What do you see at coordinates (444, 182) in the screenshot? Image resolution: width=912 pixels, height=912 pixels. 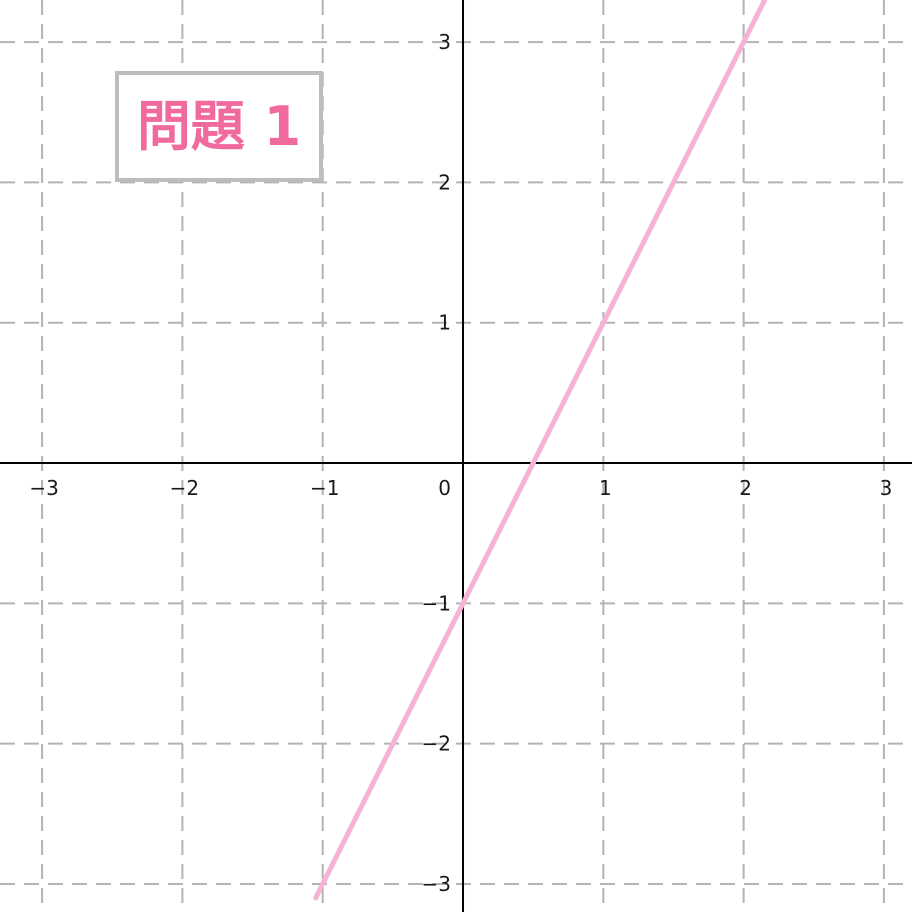 I see `y-tick-label: 2` at bounding box center [444, 182].